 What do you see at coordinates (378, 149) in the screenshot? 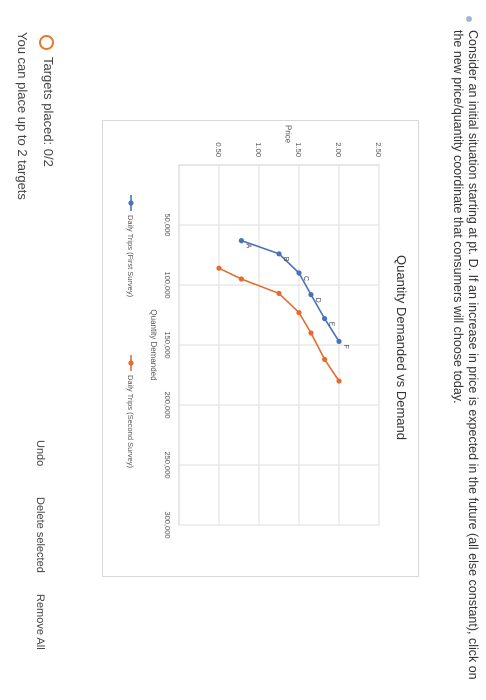
I see `y-tick-label: 2.50` at bounding box center [378, 149].